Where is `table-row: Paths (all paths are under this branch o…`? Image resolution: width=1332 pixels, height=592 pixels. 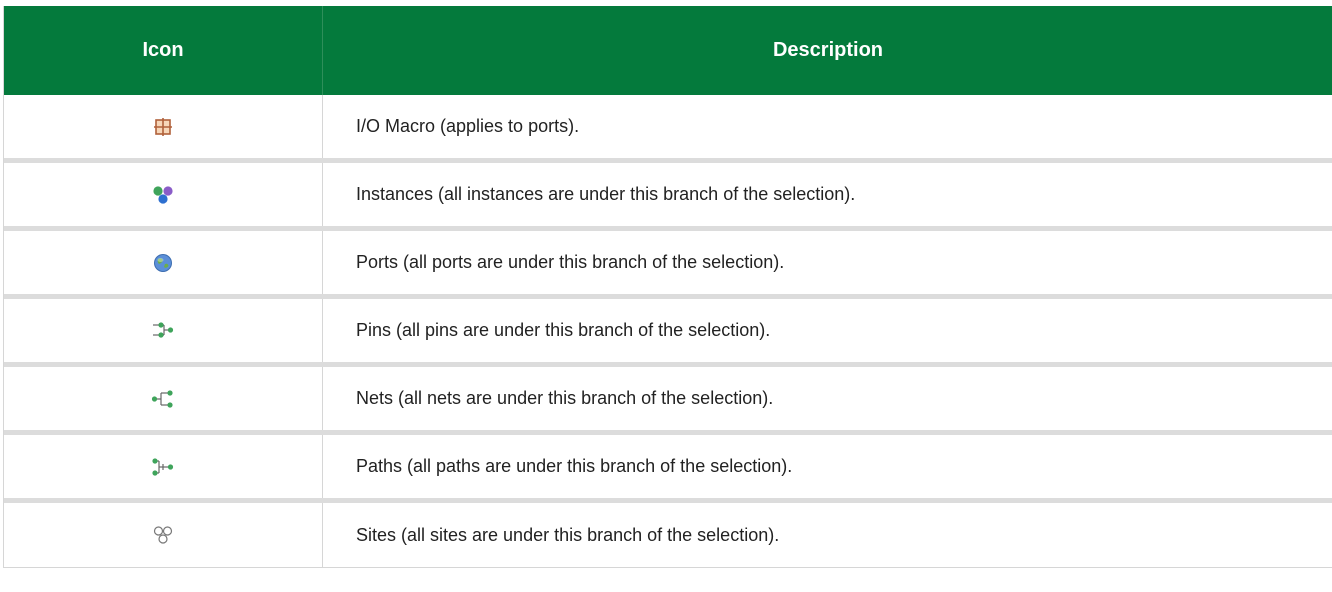 table-row: Paths (all paths are under this branch o… is located at coordinates (668, 469).